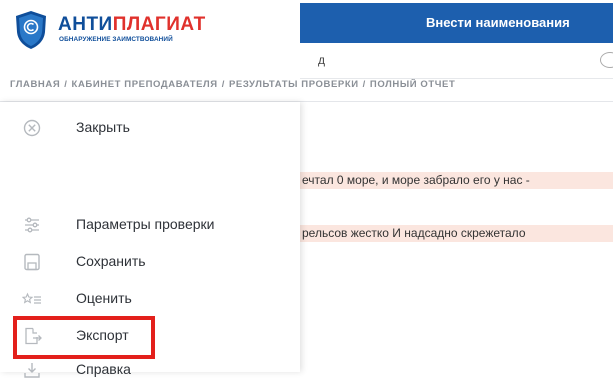  Describe the element at coordinates (322, 60) in the screenshot. I see `report-subheader-text: д` at that location.